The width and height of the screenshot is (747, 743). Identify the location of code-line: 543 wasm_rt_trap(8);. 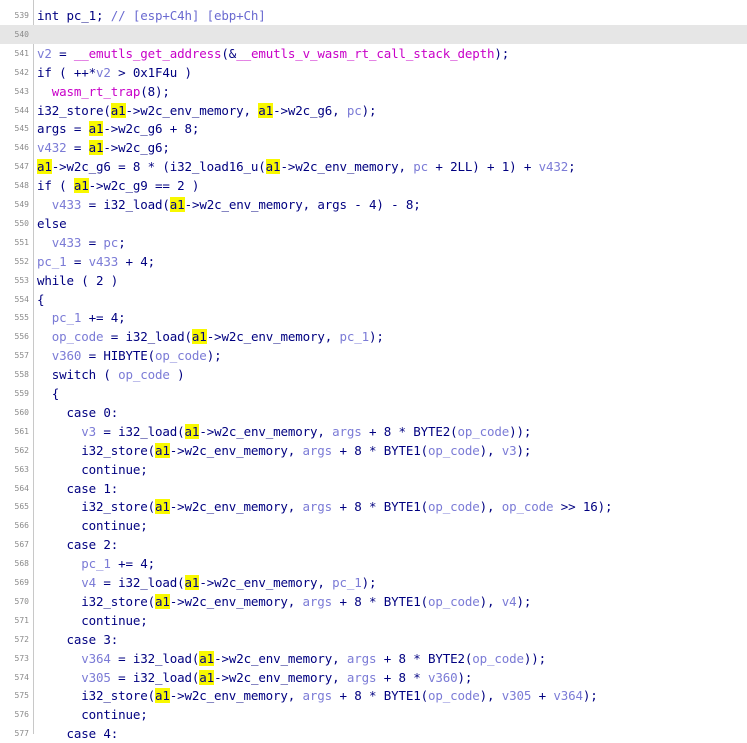
(373, 91).